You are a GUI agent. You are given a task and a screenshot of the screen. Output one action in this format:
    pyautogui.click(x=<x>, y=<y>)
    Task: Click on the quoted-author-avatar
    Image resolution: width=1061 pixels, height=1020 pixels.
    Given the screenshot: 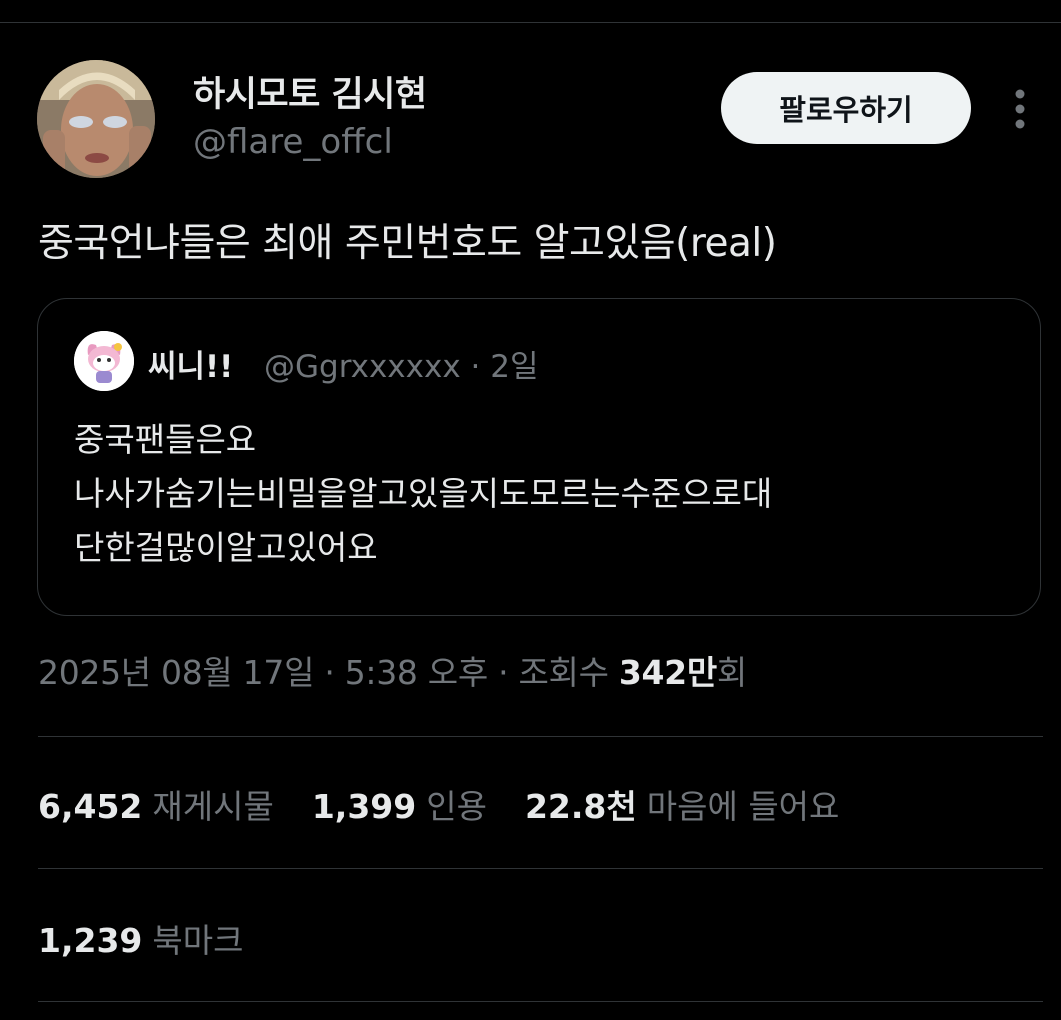 What is the action you would take?
    pyautogui.click(x=104, y=361)
    